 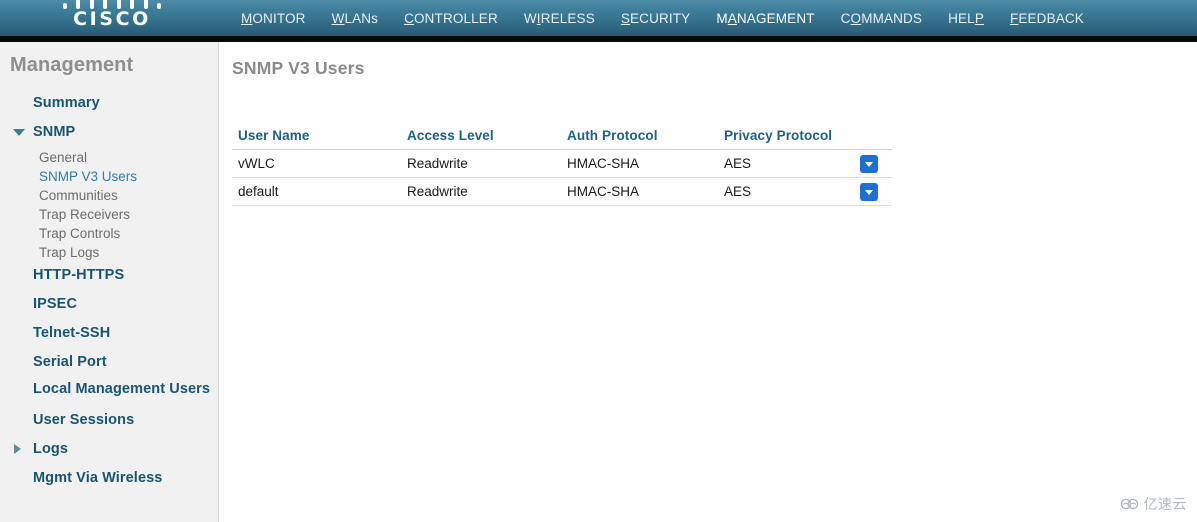 What do you see at coordinates (85, 214) in the screenshot?
I see `sidebar-subitem-label: Trap Receivers` at bounding box center [85, 214].